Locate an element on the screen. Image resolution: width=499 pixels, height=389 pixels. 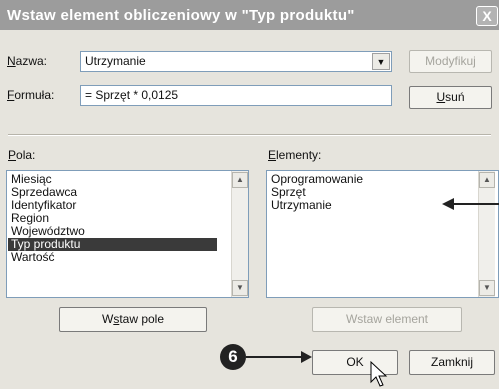
pointer-arrow-icon is located at coordinates (470, 204).